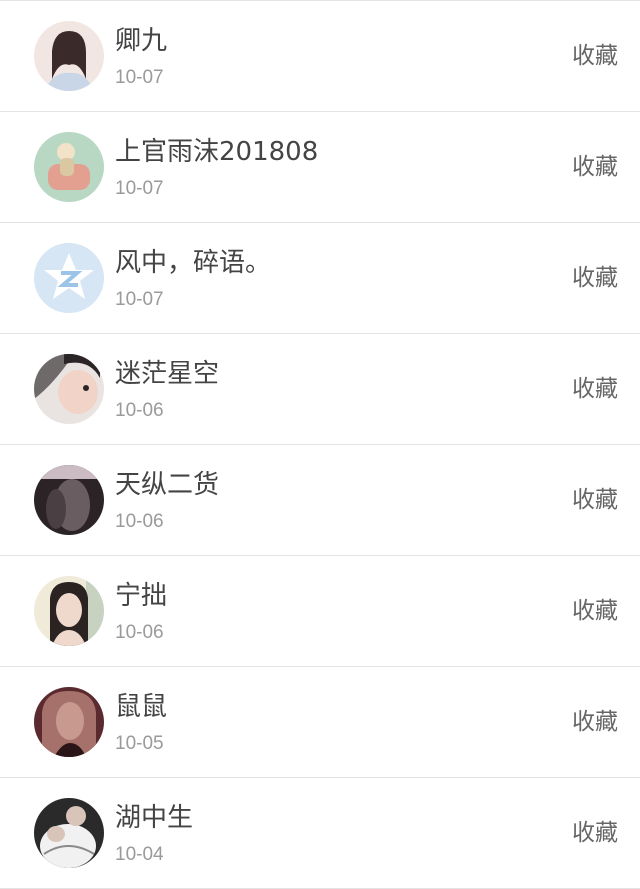 This screenshot has height=889, width=640. What do you see at coordinates (141, 41) in the screenshot?
I see `follower-name: 卿九` at bounding box center [141, 41].